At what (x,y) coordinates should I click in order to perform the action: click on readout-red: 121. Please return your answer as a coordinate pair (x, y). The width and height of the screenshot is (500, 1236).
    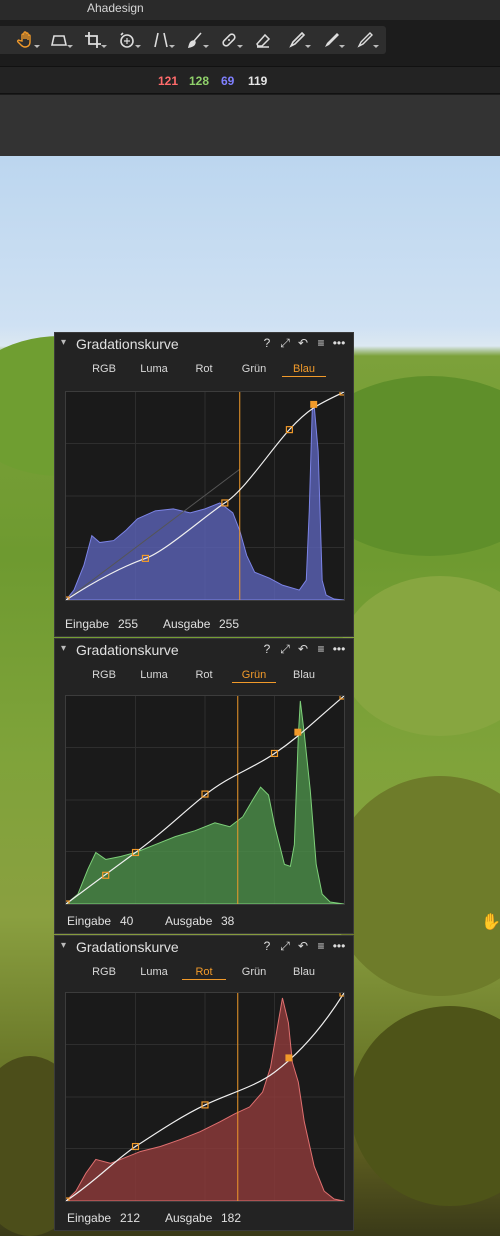
    Looking at the image, I should click on (168, 81).